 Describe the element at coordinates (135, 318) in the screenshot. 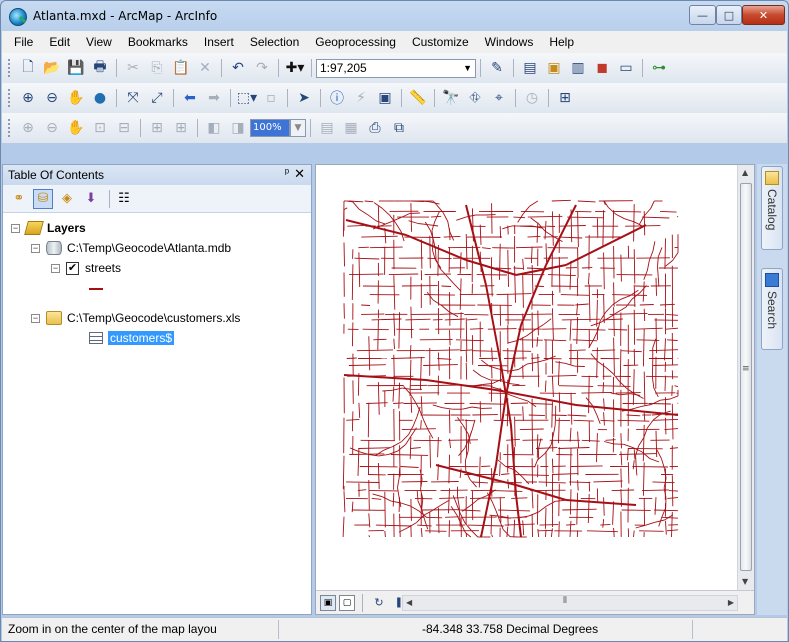

I see `tree-node-customers-xls: − C:\Temp\Geocode\customers.xls` at that location.